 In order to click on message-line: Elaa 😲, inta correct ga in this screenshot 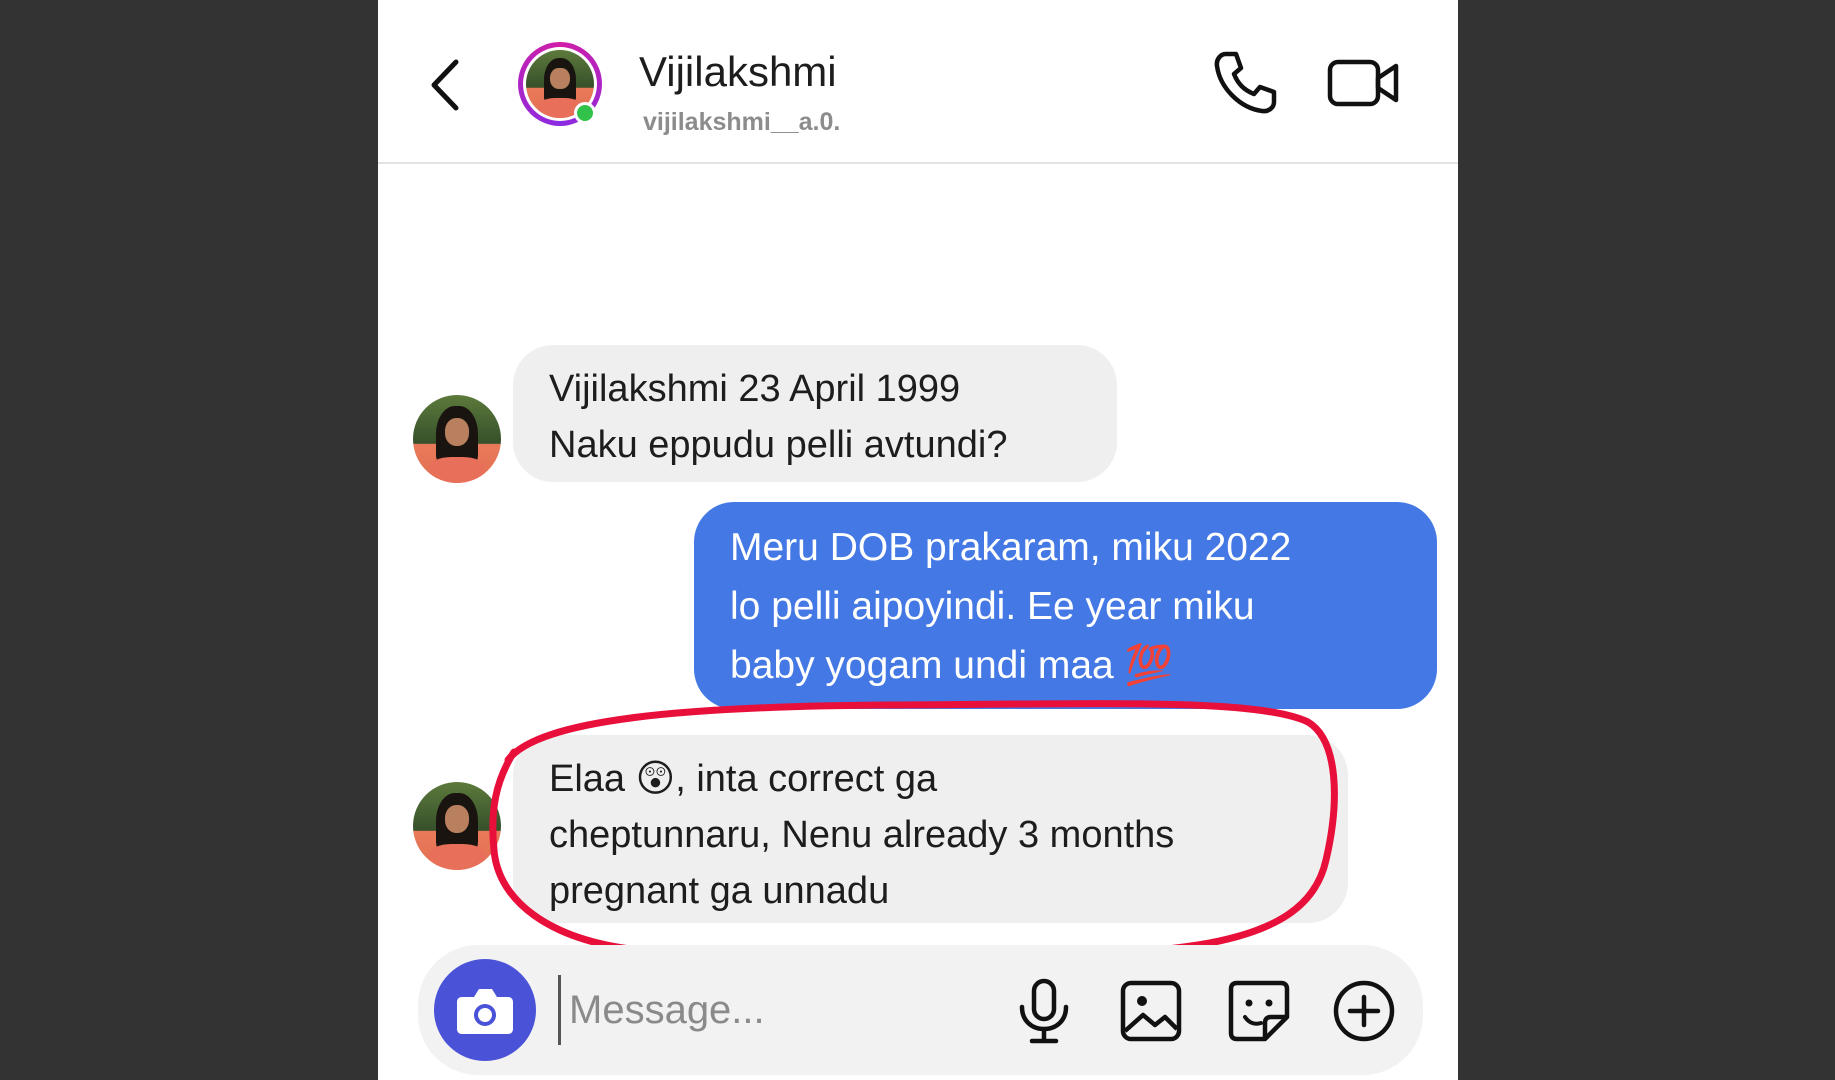, I will do `click(743, 779)`.